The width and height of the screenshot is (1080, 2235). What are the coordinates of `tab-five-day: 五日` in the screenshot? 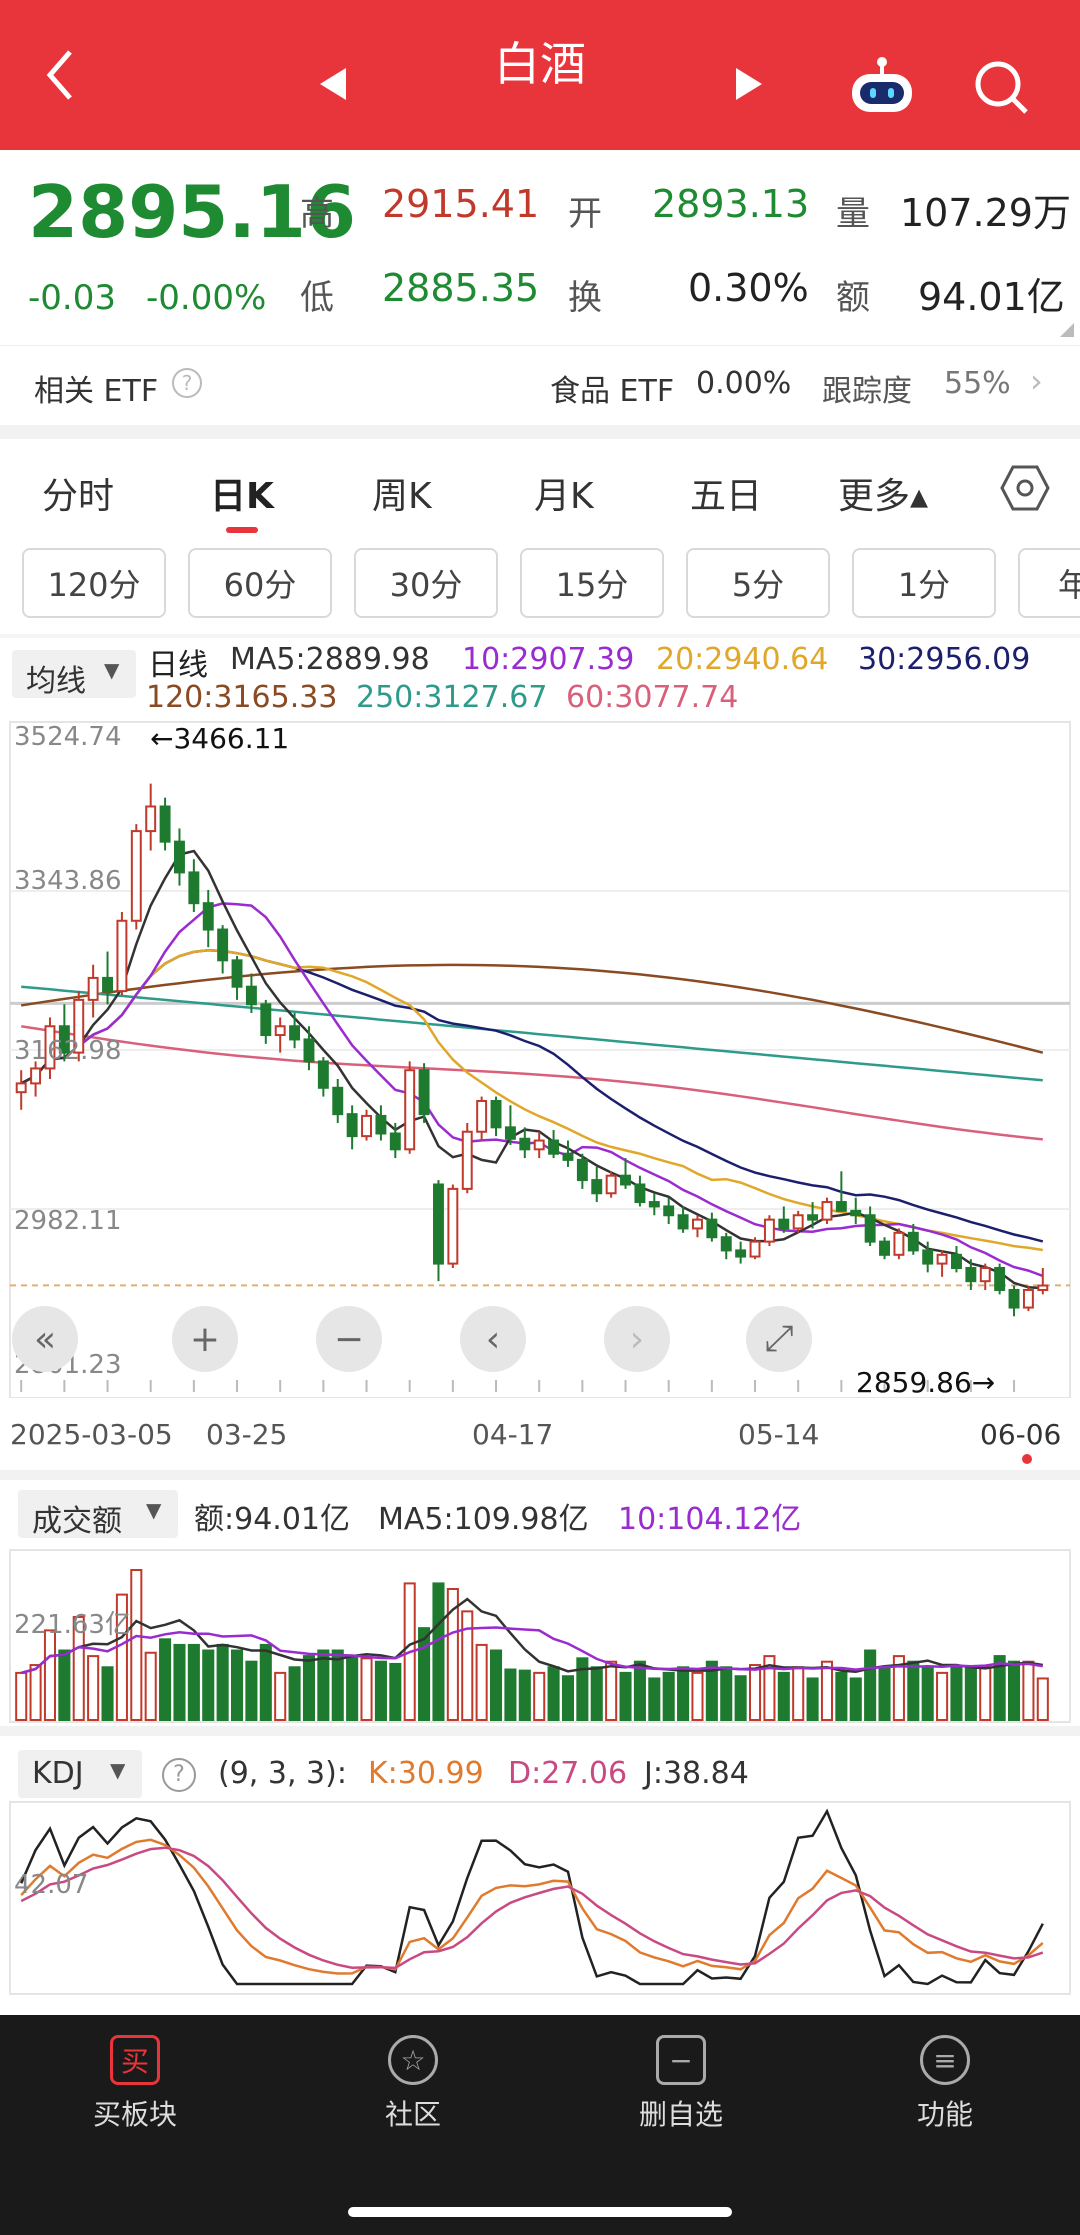 It's located at (726, 493).